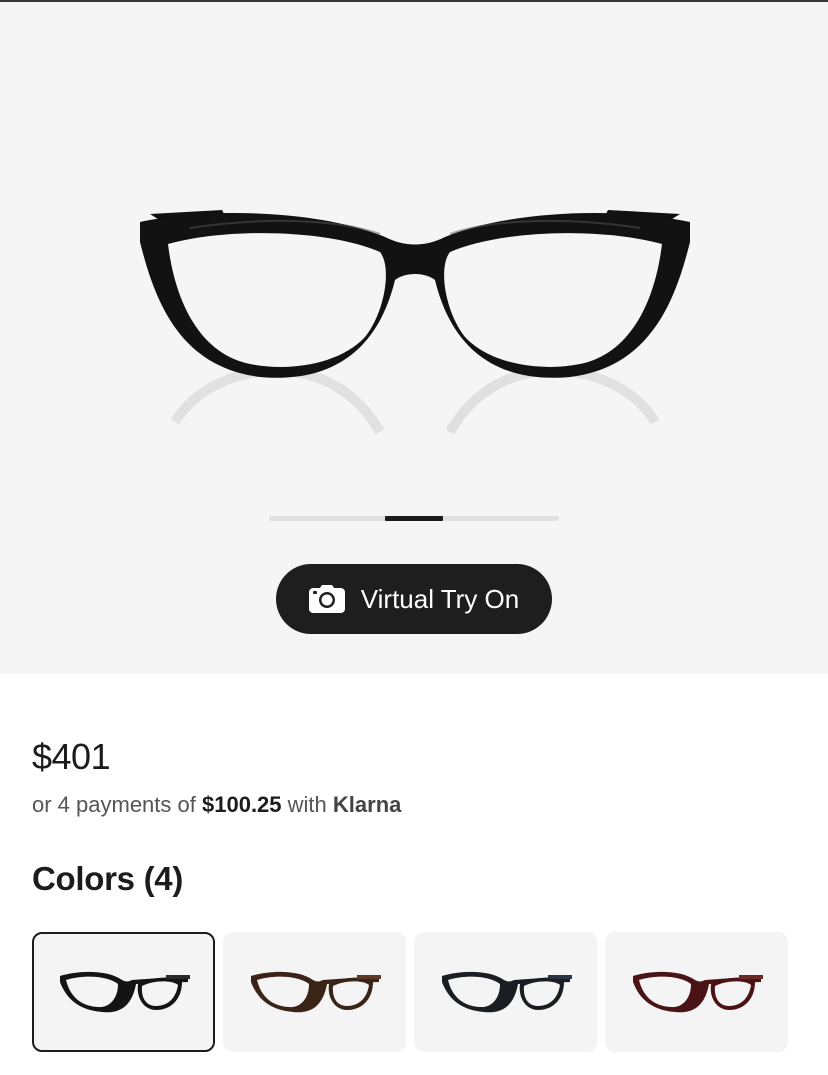  I want to click on installment-mid: with, so click(307, 804).